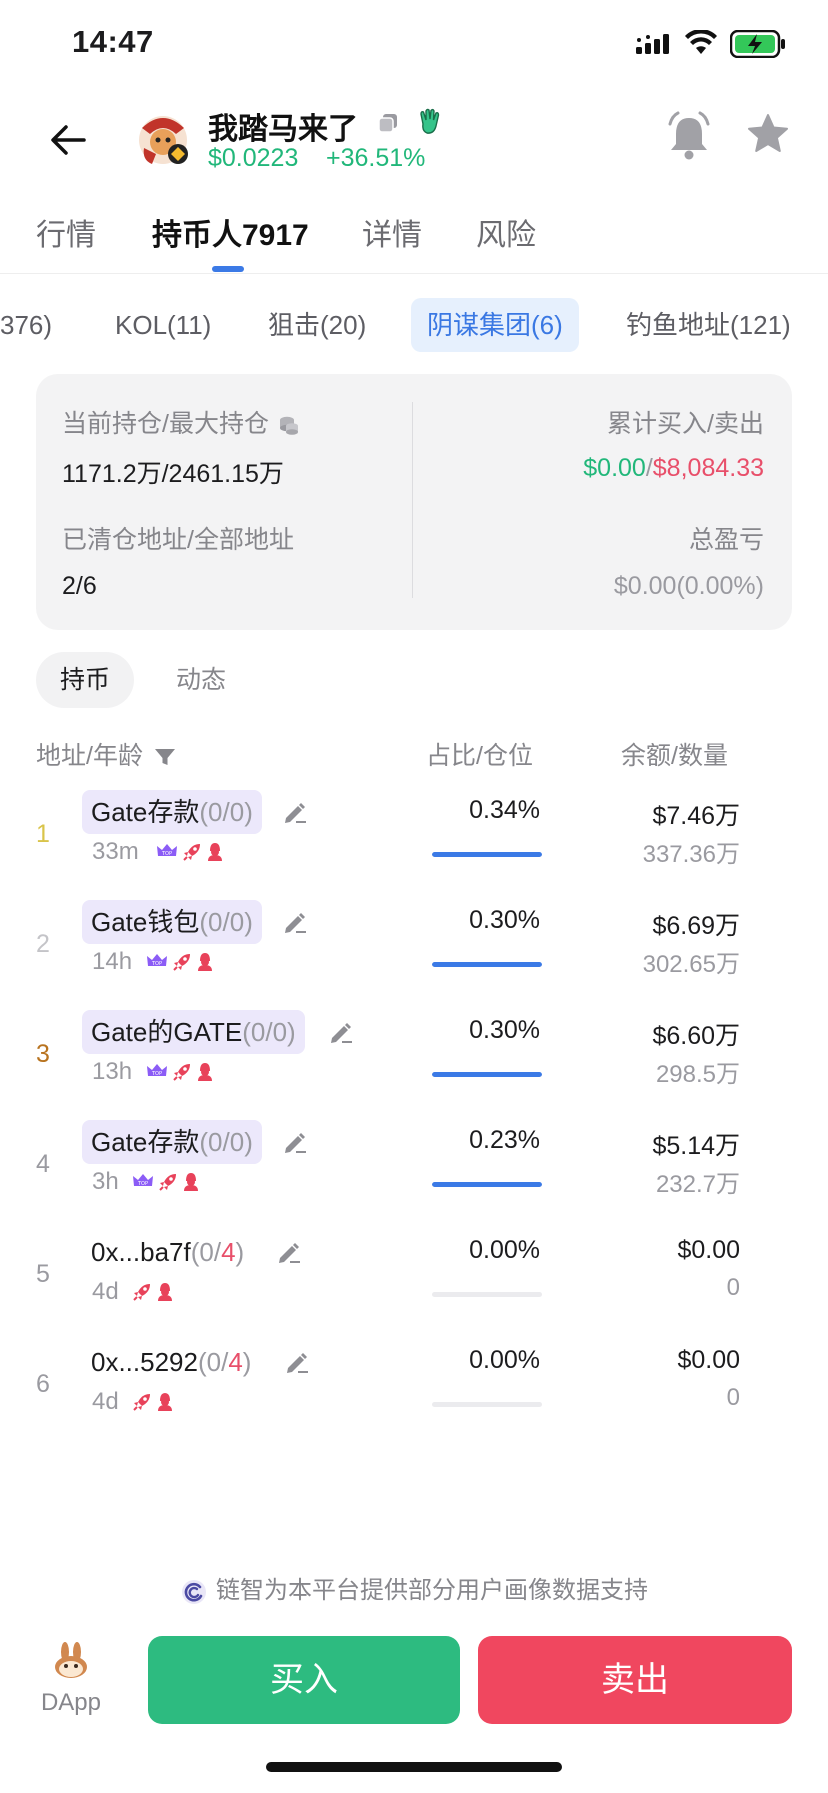 The image size is (828, 1793). Describe the element at coordinates (414, 1285) in the screenshot. I see `holder-row: 5 0x...ba7f(0/4) 4d 0.00% $0.00 0` at that location.